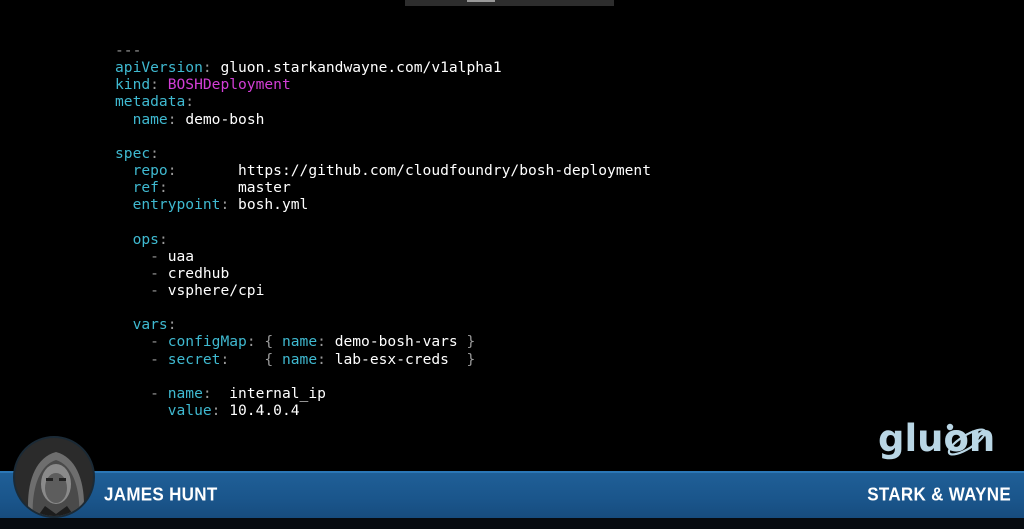 The width and height of the screenshot is (1024, 529). What do you see at coordinates (145, 239) in the screenshot?
I see `ops-key: ops` at bounding box center [145, 239].